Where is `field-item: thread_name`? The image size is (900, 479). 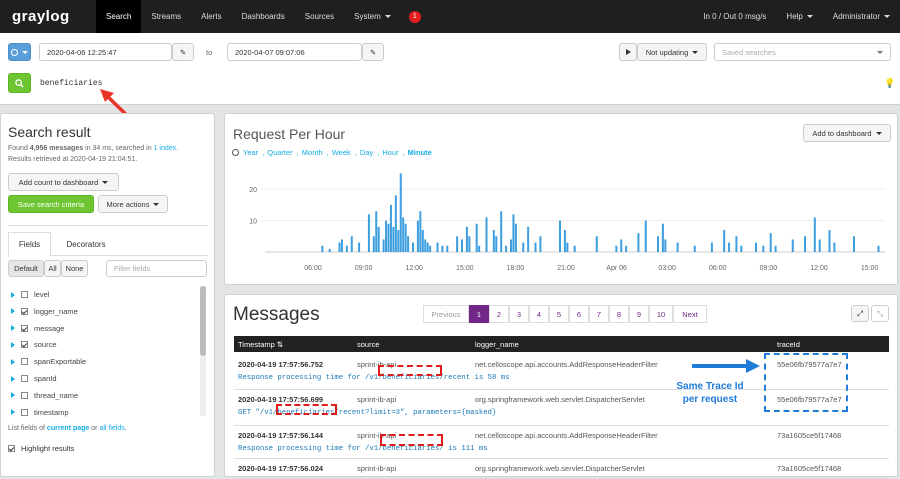 field-item: thread_name is located at coordinates (44, 395).